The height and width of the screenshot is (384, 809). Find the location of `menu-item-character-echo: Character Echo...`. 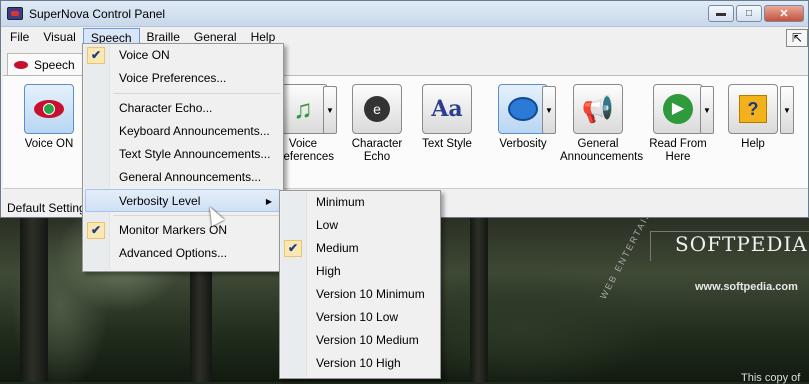

menu-item-character-echo: Character Echo... is located at coordinates (183, 108).